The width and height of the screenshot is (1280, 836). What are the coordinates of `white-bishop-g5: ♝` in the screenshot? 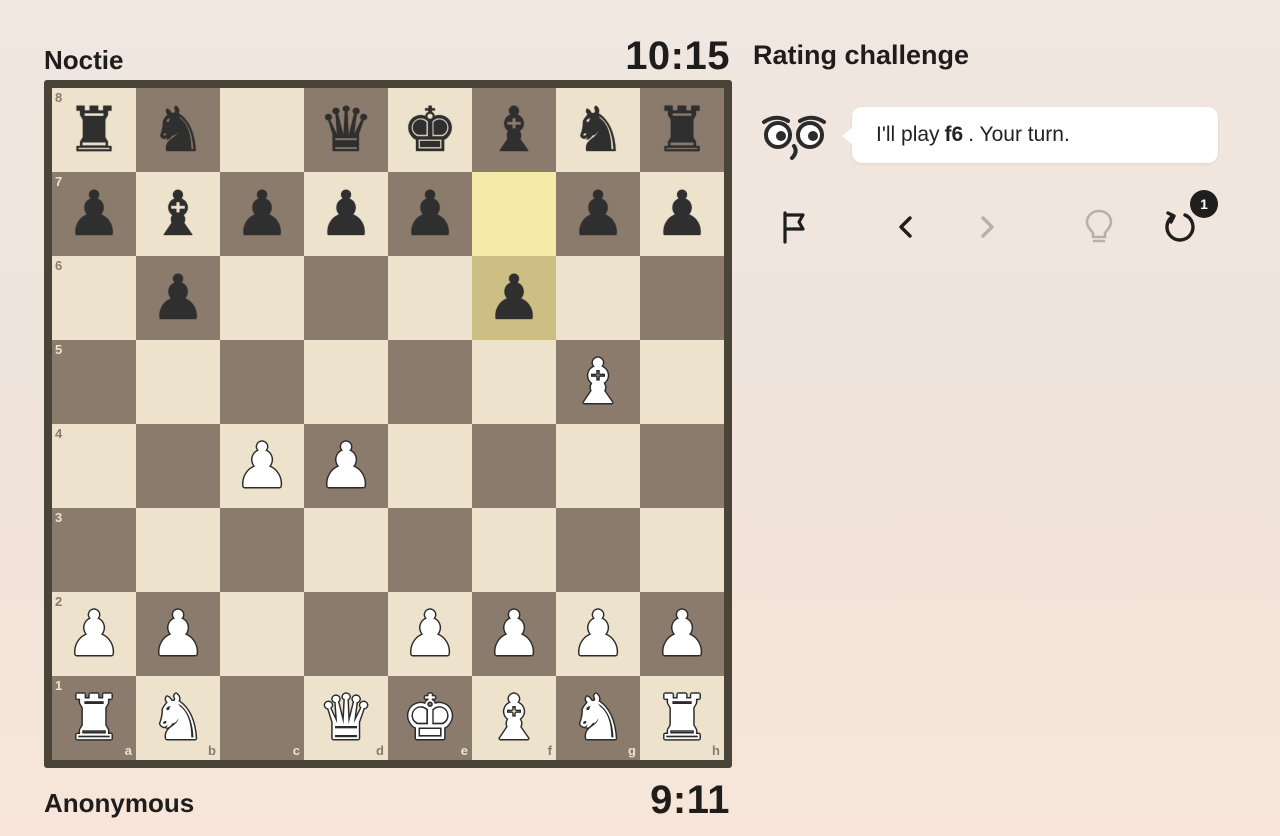 It's located at (598, 382).